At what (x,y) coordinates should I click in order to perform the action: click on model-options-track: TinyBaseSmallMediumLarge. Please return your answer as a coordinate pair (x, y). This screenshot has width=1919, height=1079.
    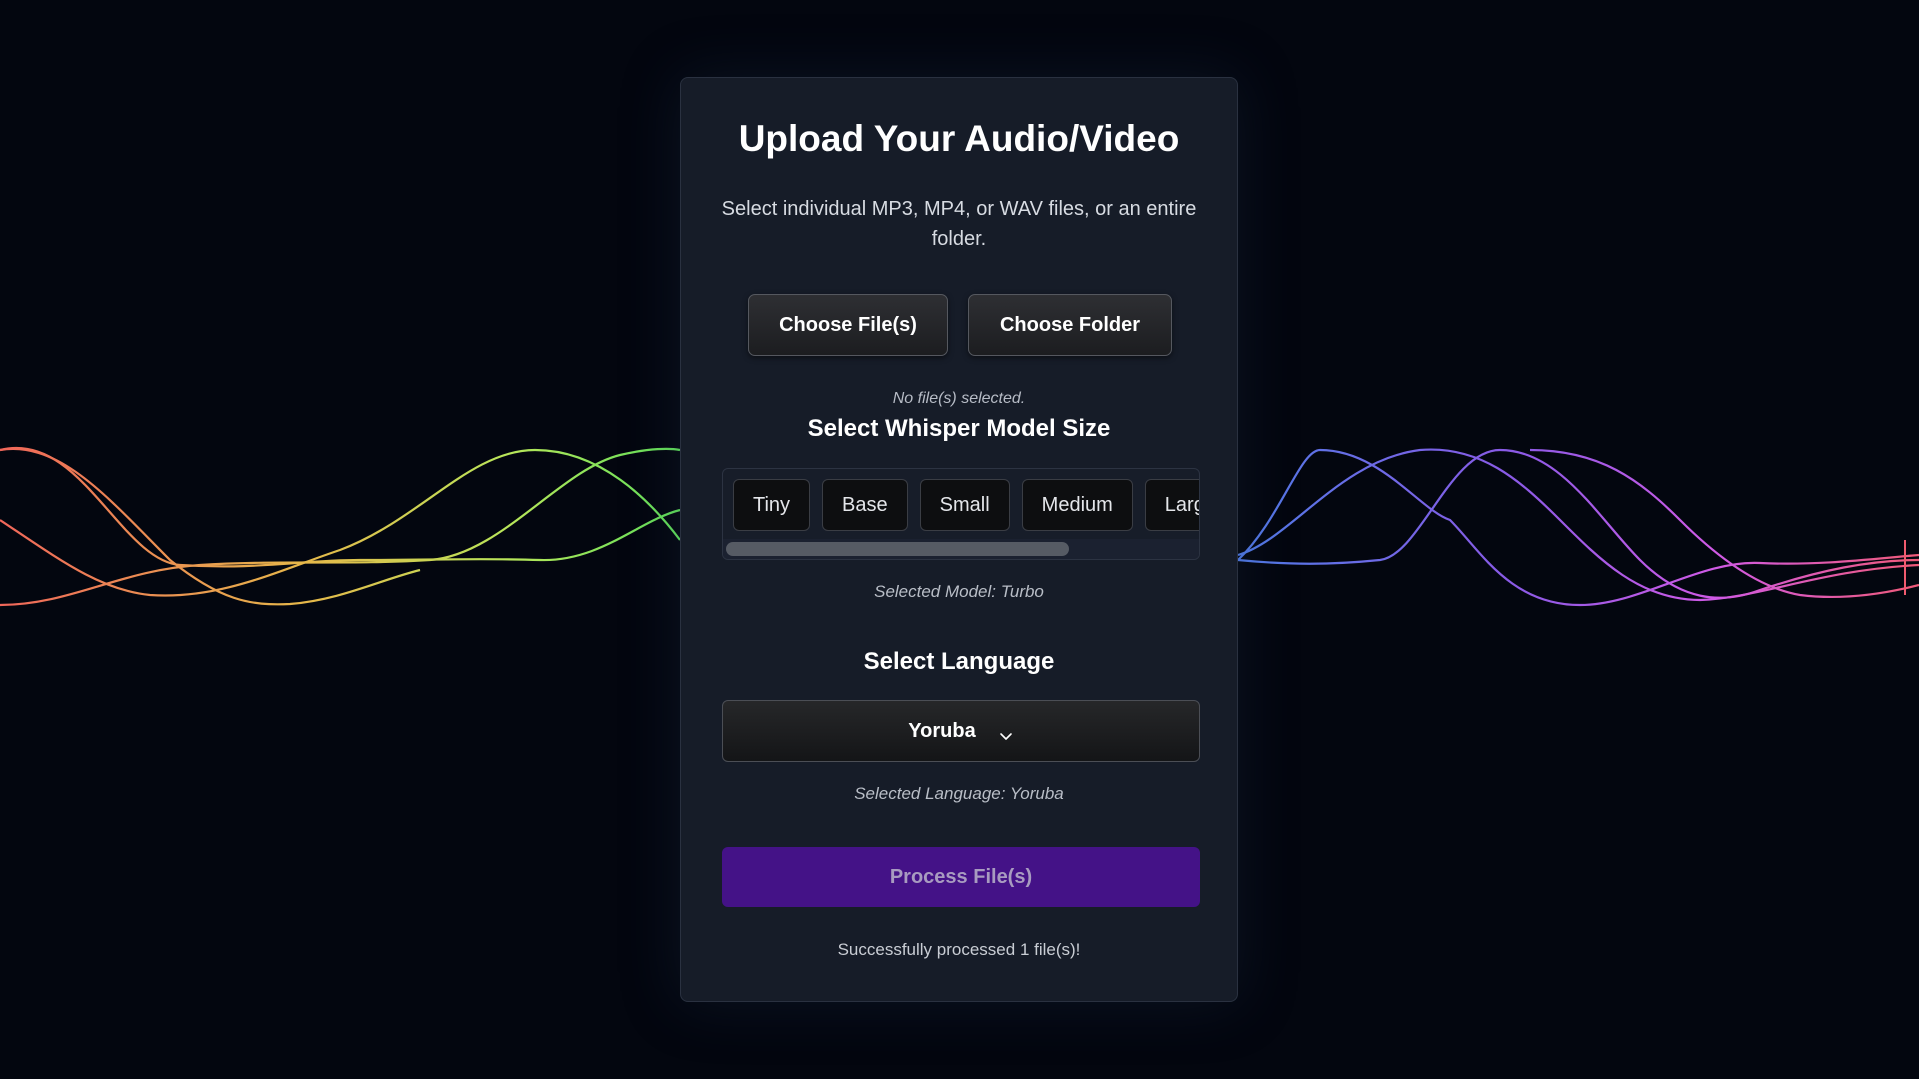
    Looking at the image, I should click on (966, 505).